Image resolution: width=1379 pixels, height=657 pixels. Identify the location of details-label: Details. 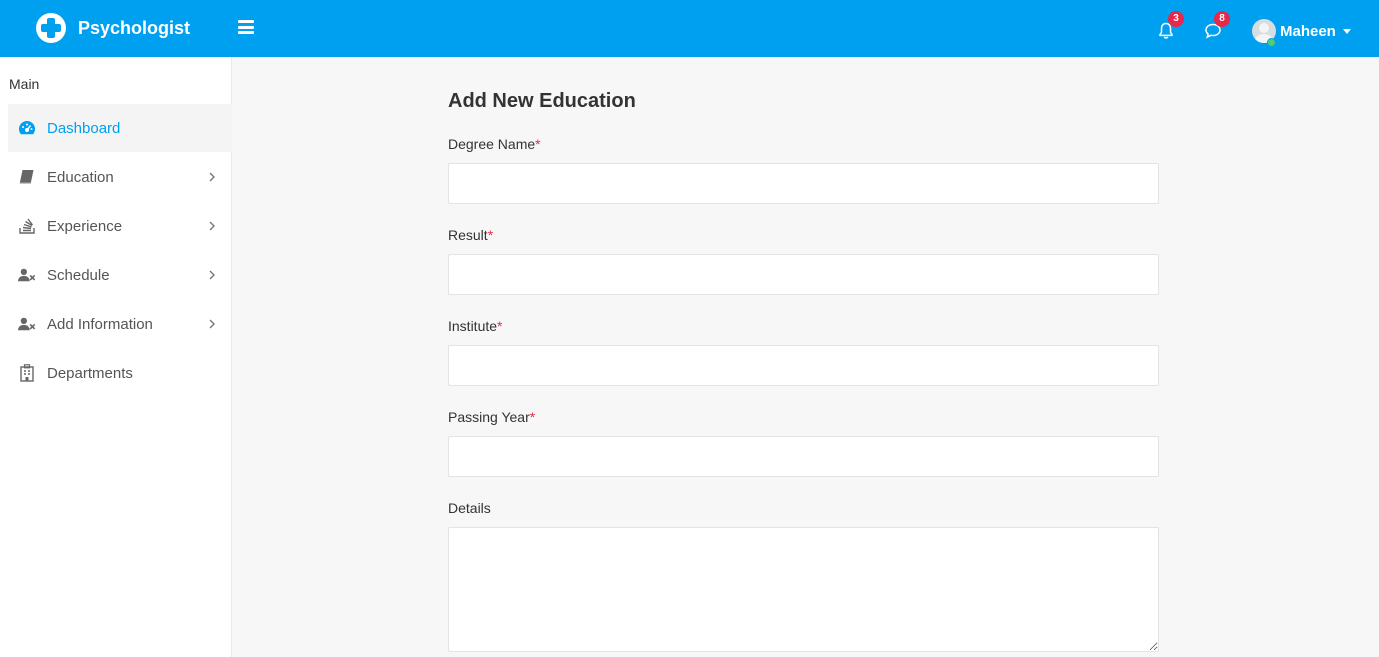
(469, 508).